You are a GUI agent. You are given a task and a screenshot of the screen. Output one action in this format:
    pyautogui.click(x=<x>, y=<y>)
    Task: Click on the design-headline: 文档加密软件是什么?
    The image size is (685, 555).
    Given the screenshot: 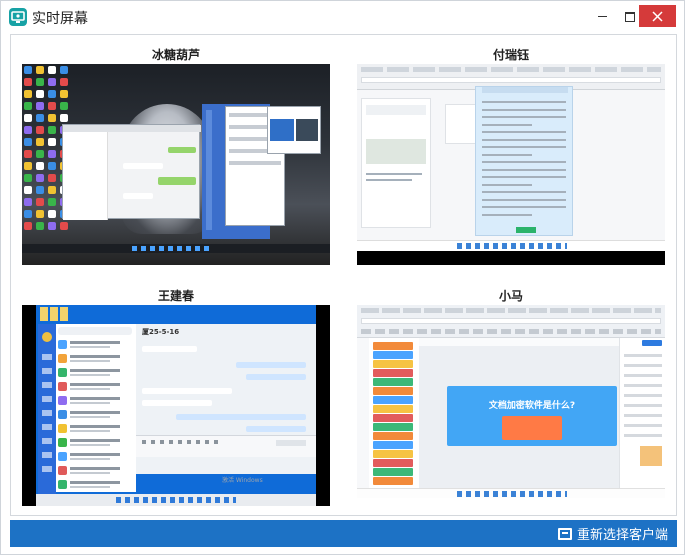 What is the action you would take?
    pyautogui.click(x=532, y=406)
    